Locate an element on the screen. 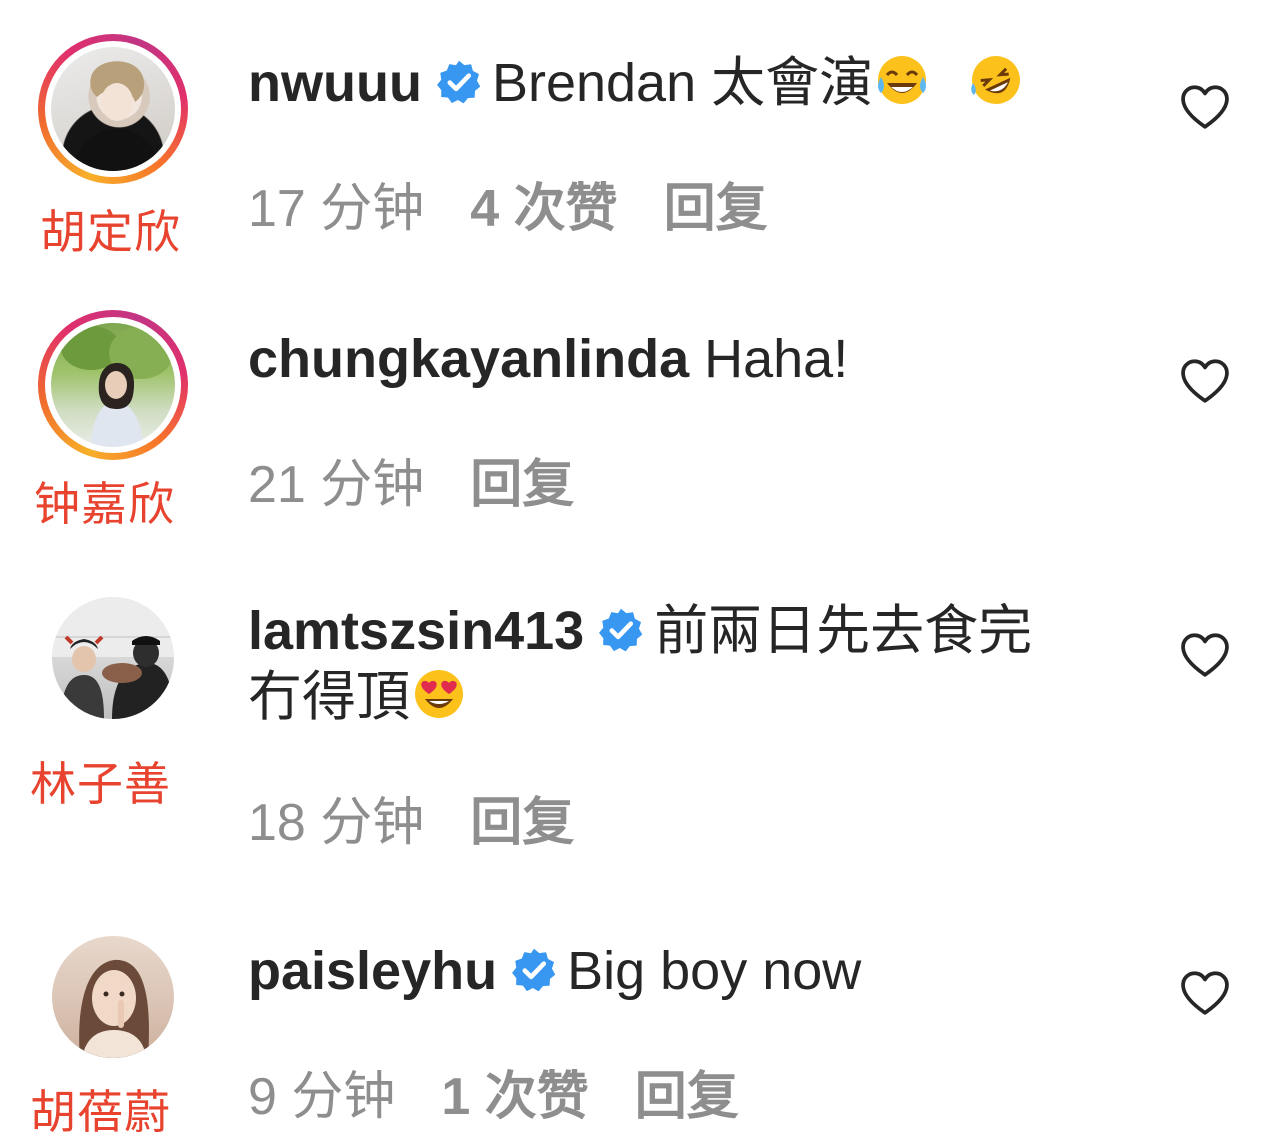  rolling-on-floor-laughing-icon is located at coordinates (996, 80).